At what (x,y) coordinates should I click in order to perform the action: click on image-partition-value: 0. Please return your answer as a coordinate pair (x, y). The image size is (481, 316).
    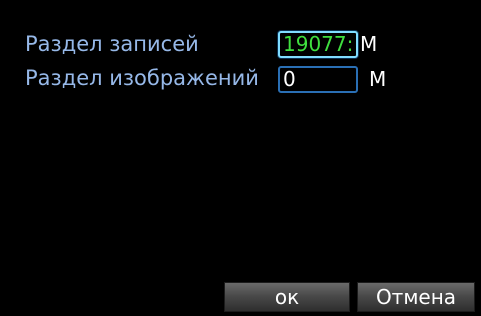
    Looking at the image, I should click on (289, 79).